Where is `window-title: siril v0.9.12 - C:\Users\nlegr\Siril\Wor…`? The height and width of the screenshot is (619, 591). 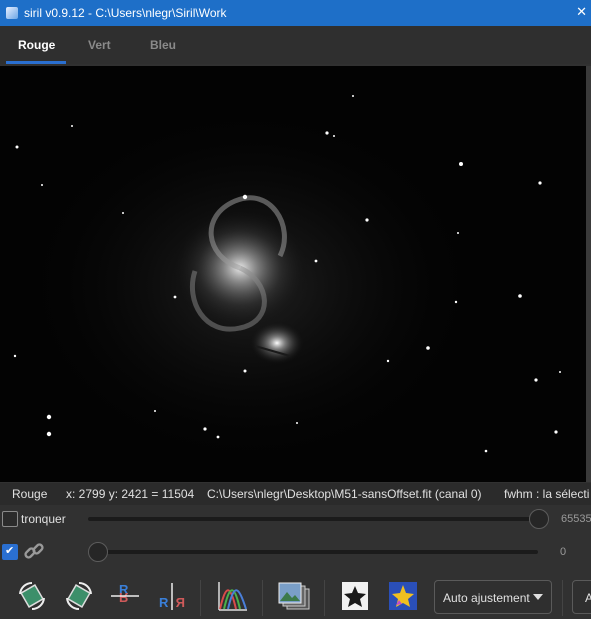
window-title: siril v0.9.12 - C:\Users\nlegr\Siril\Wor… is located at coordinates (125, 13).